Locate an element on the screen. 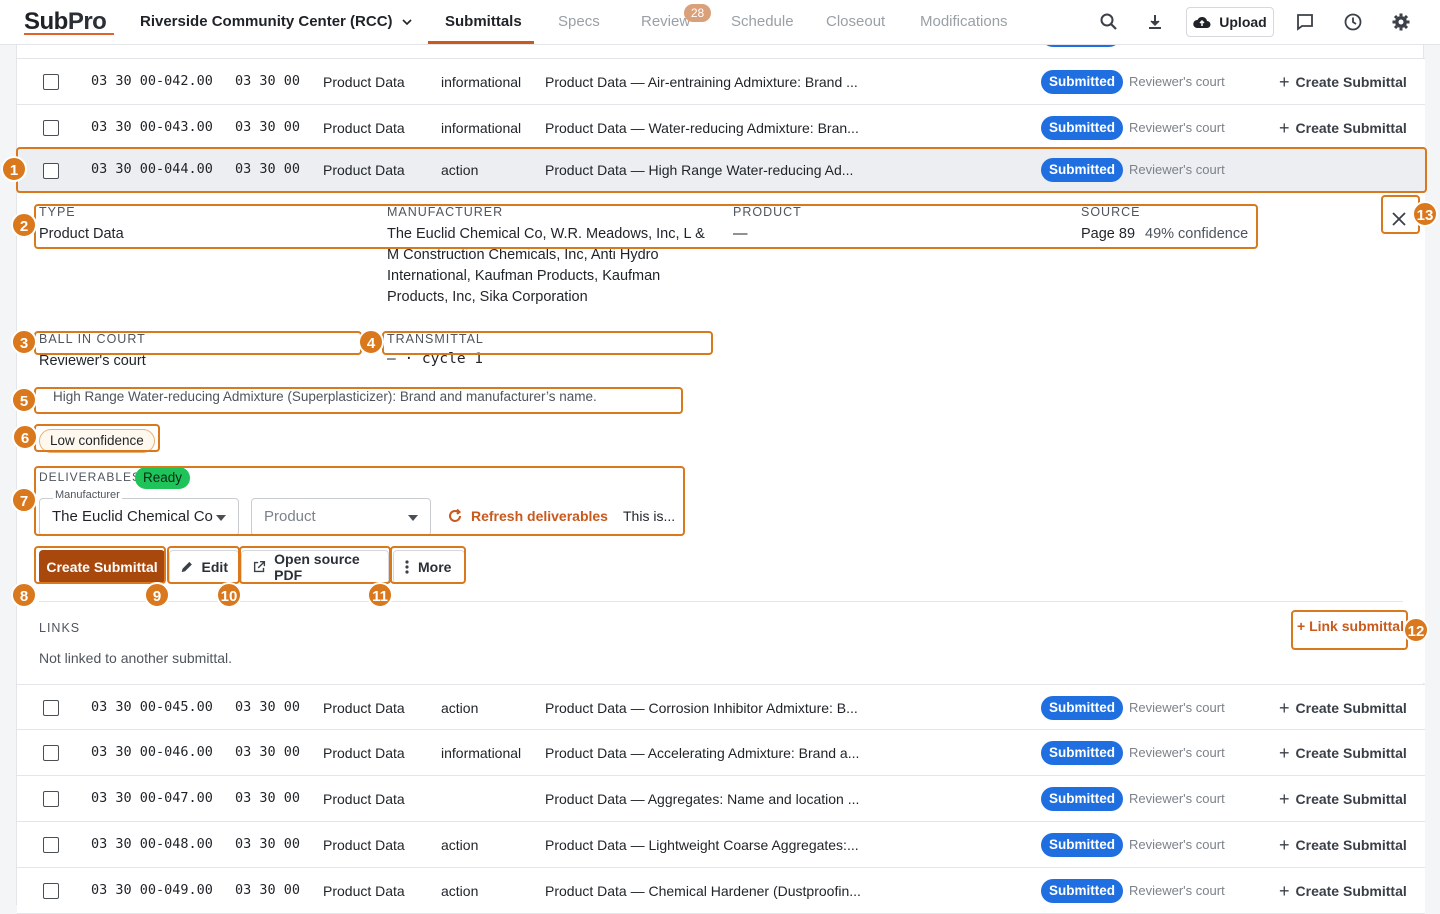  tab-submittals: Submittals is located at coordinates (483, 21).